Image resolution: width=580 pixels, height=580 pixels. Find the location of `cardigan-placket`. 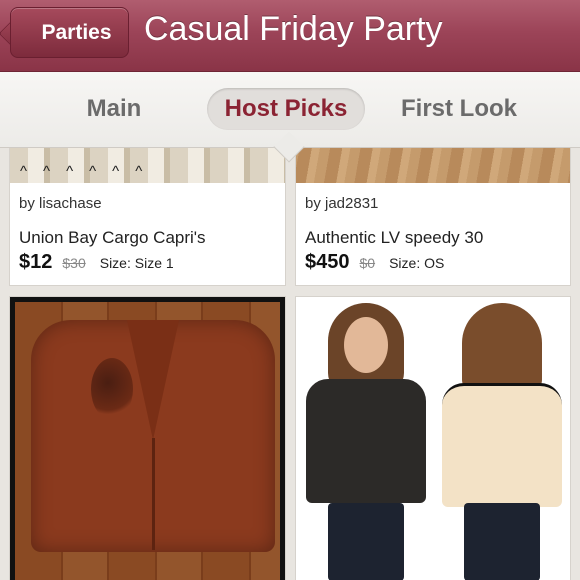

cardigan-placket is located at coordinates (153, 494).